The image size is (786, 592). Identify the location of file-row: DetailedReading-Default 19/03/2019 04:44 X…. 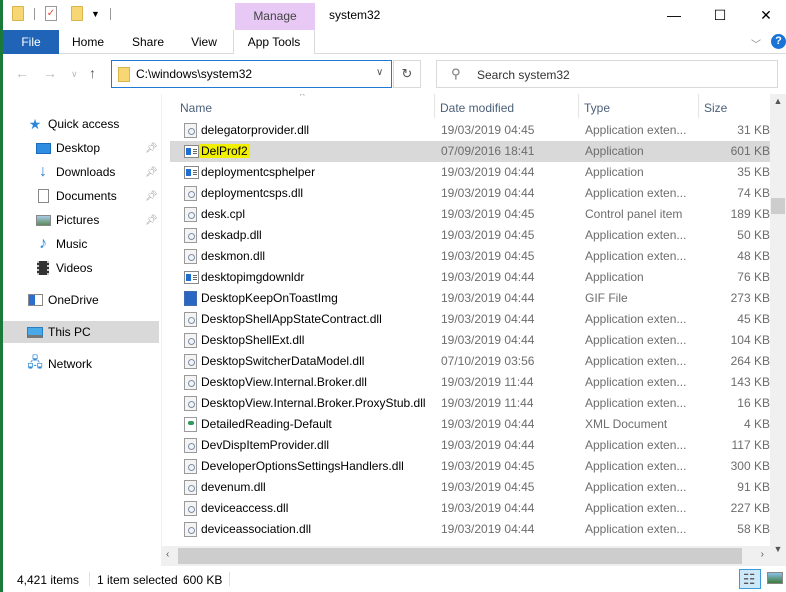
(470, 424).